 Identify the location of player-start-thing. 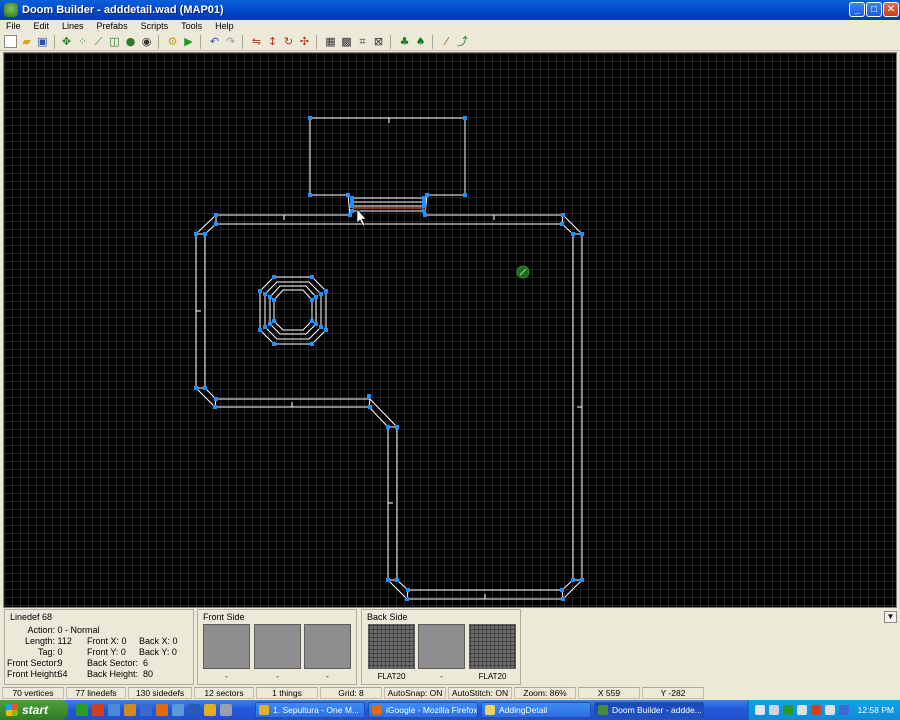
(523, 272).